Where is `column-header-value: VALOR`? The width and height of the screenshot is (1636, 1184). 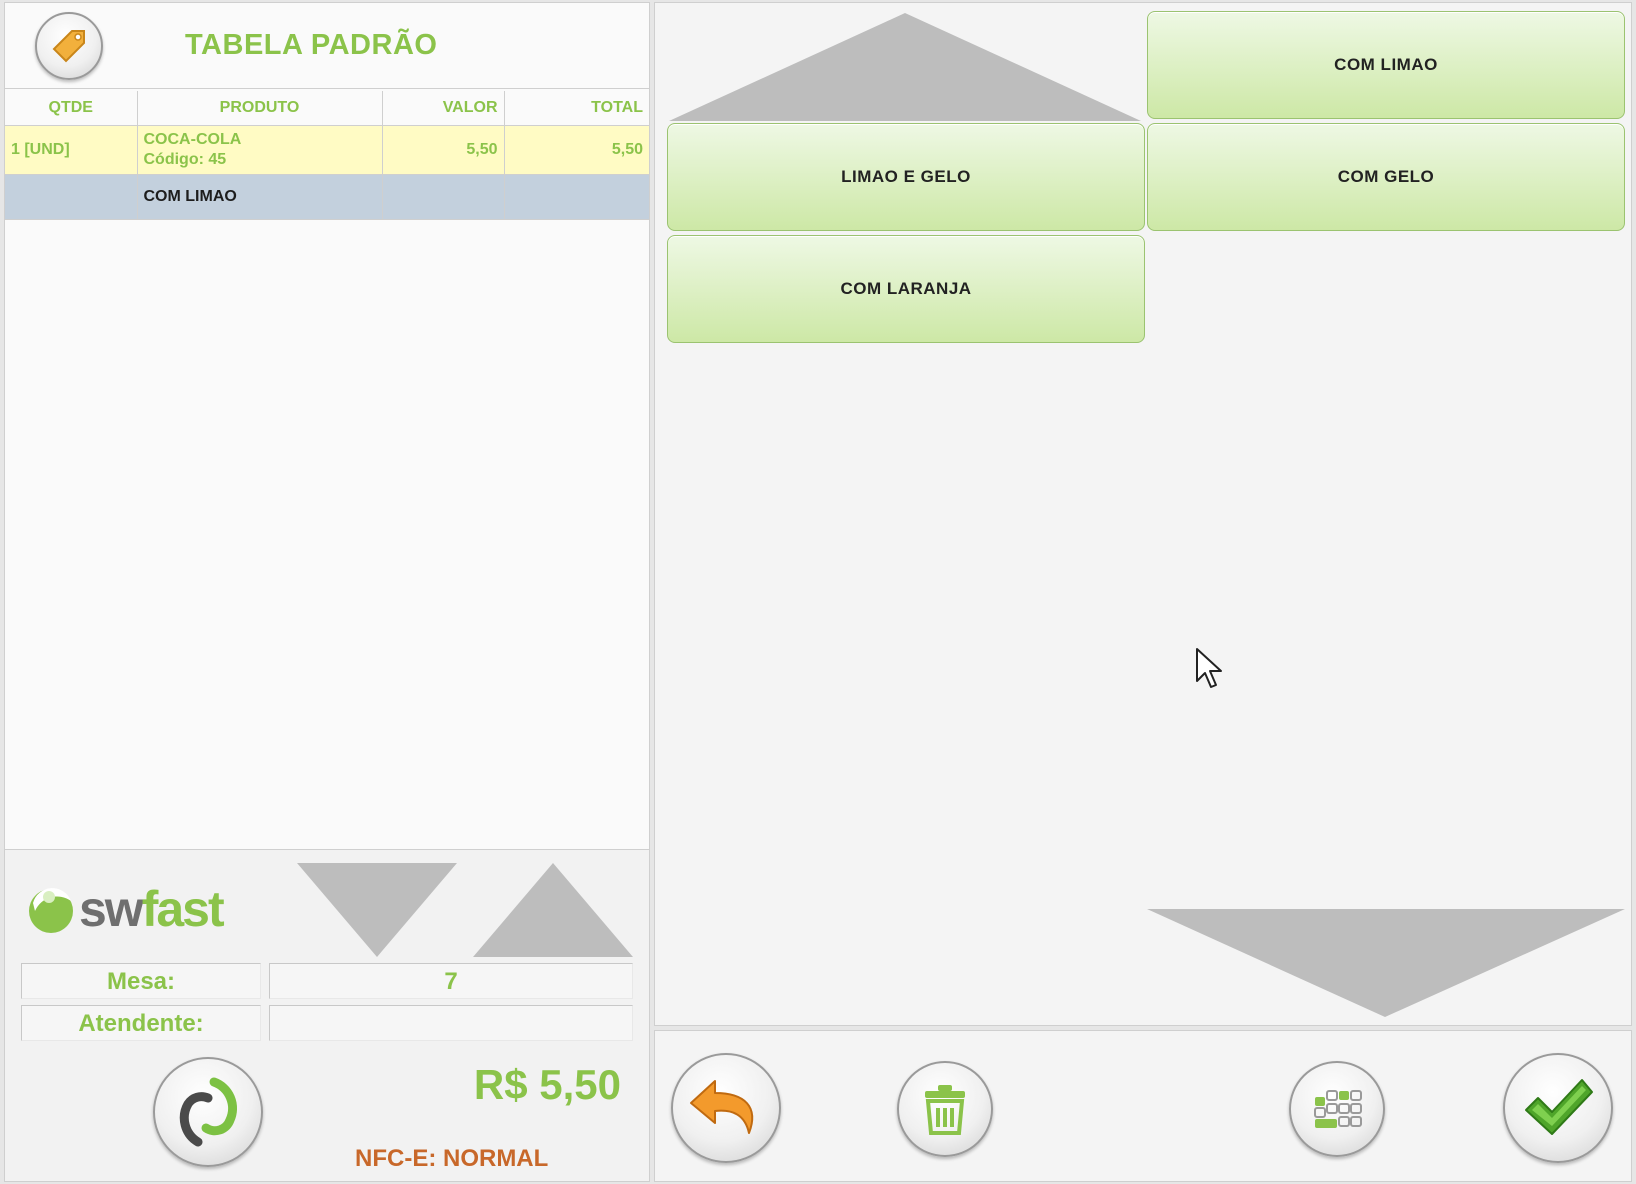
column-header-value: VALOR is located at coordinates (443, 108).